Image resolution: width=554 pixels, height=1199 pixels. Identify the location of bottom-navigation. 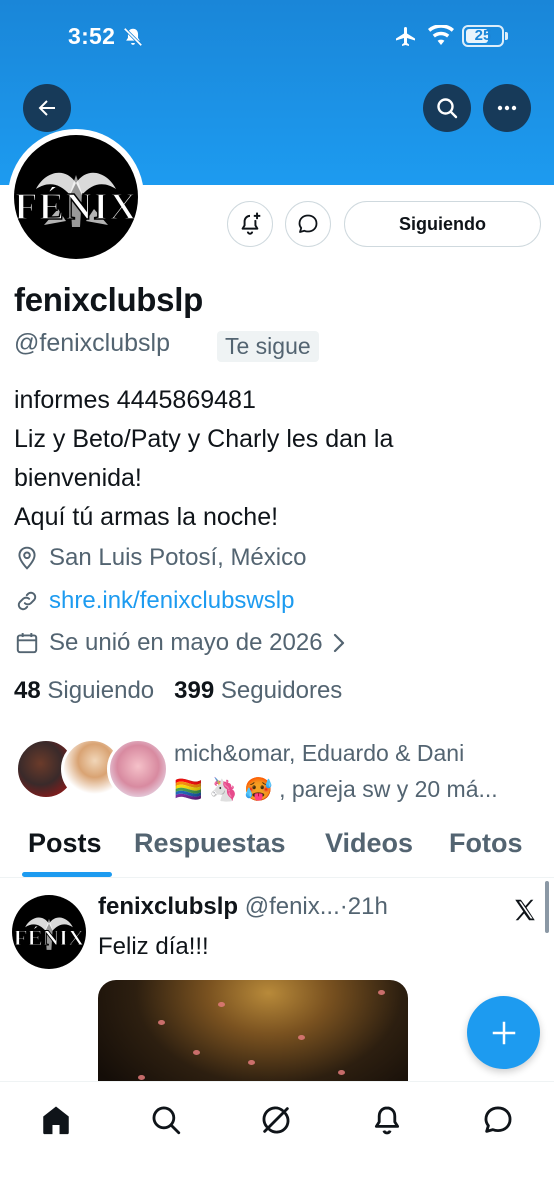
(277, 1140).